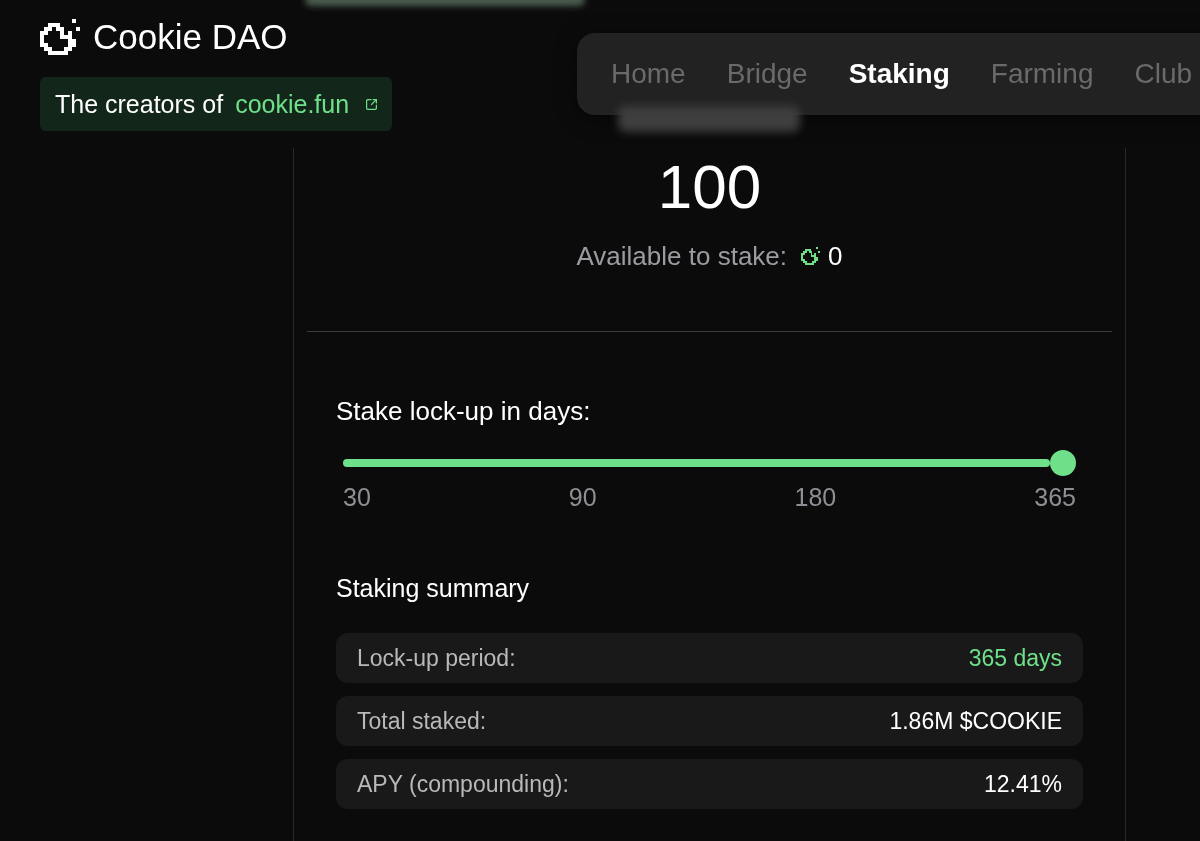 Image resolution: width=1200 pixels, height=841 pixels. Describe the element at coordinates (436, 658) in the screenshot. I see `row-label: Lock-up period:` at that location.